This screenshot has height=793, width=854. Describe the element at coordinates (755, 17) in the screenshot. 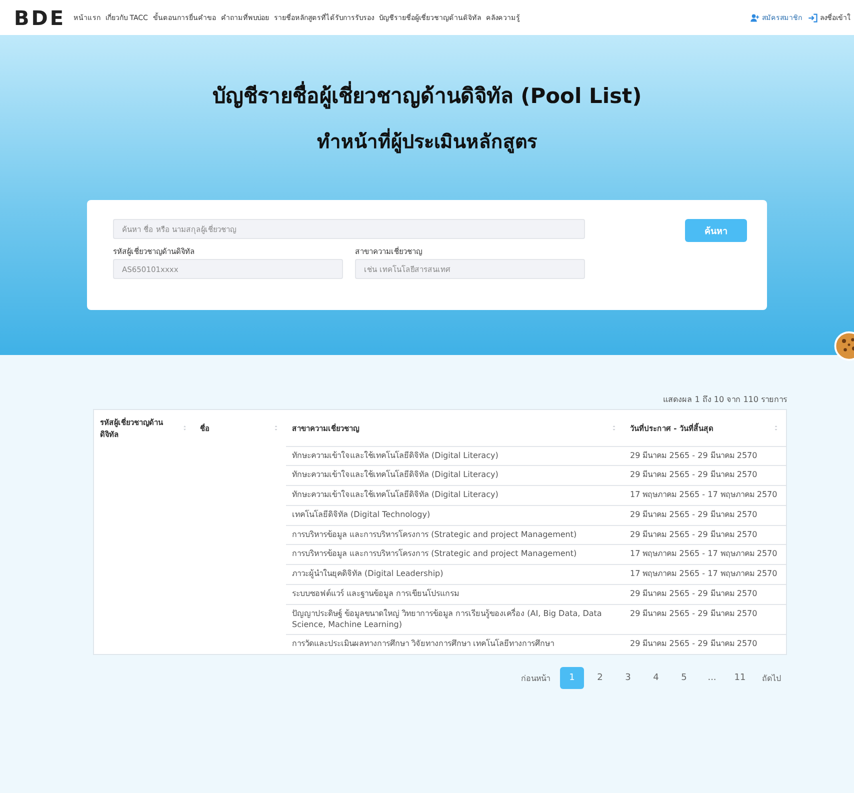

I see `add-user-icon` at that location.